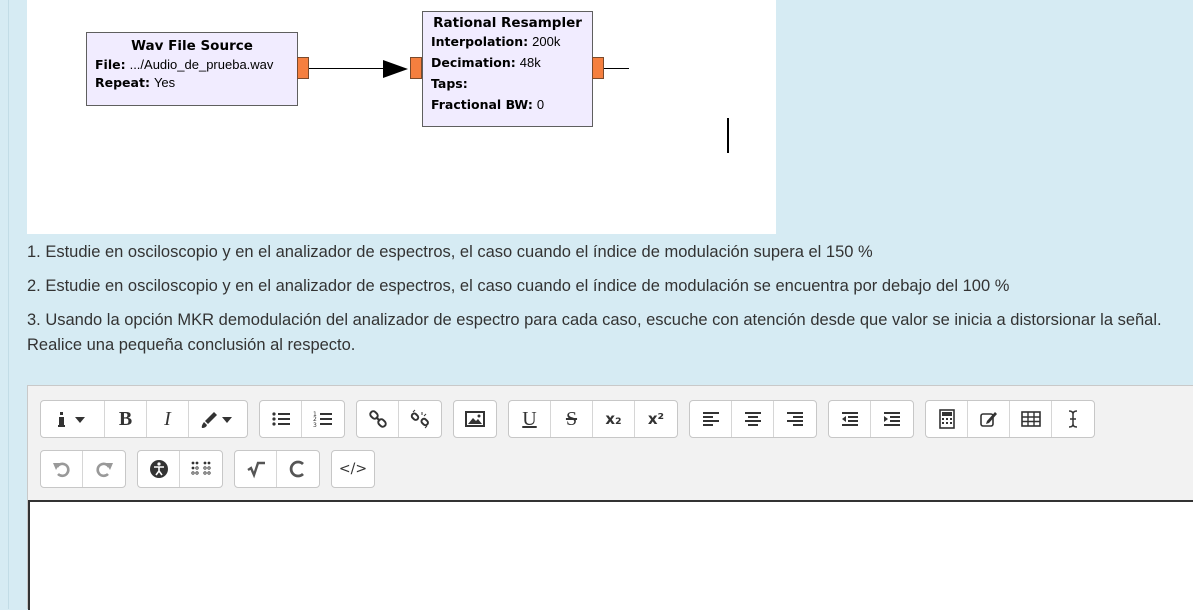 The image size is (1193, 610). I want to click on equation-button, so click(947, 419).